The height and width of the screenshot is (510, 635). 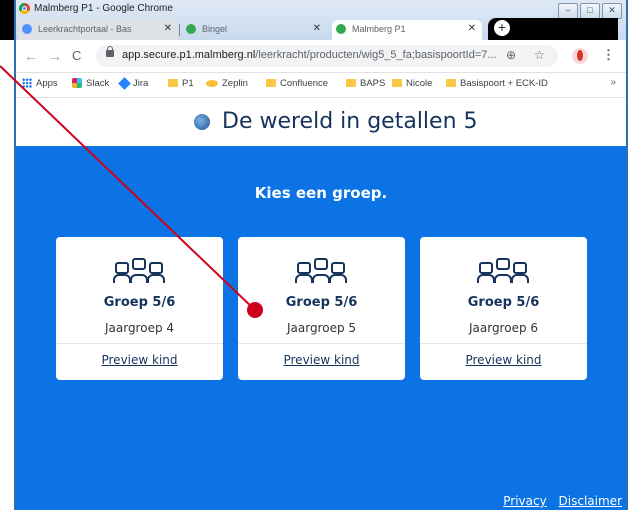 I want to click on bookmarks-overflow-icon: », so click(x=613, y=82).